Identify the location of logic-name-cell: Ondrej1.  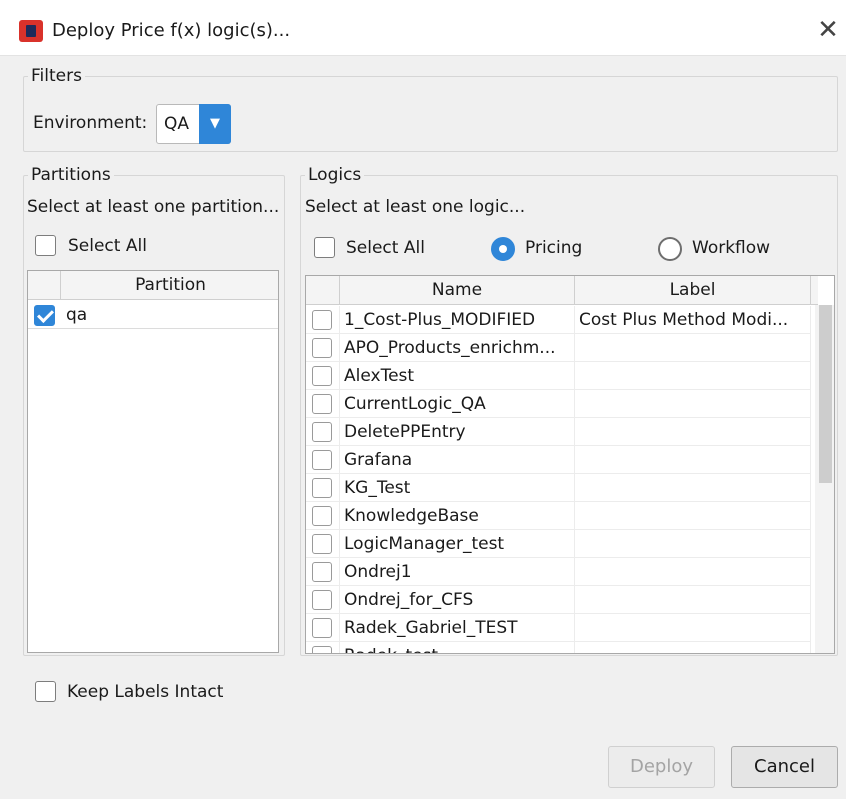
(459, 572).